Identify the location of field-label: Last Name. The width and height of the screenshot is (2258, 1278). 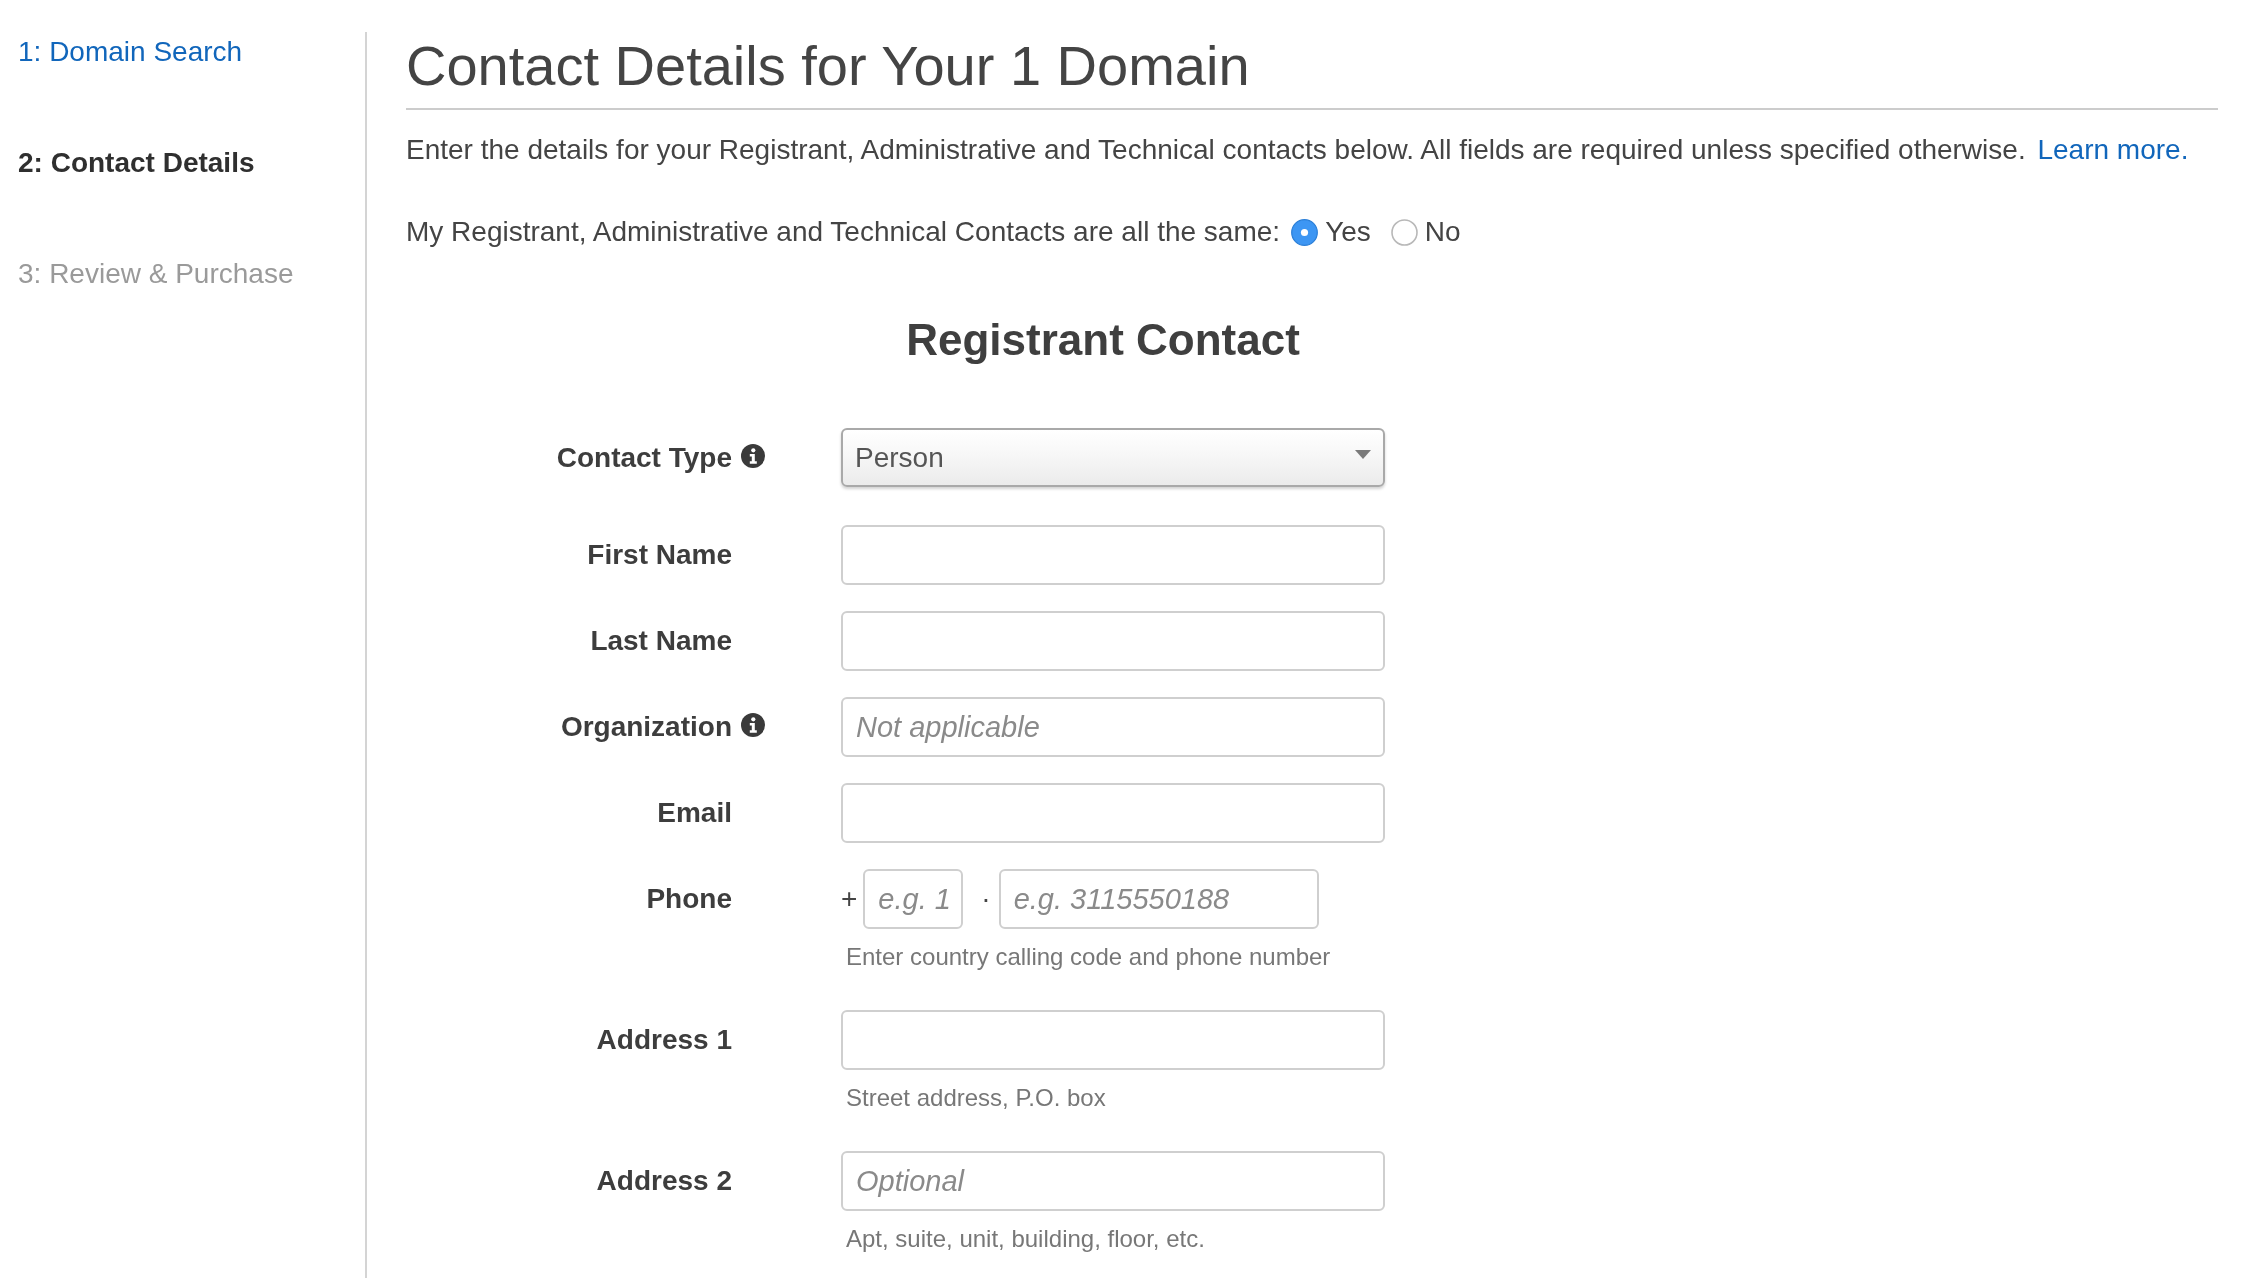
(661, 641).